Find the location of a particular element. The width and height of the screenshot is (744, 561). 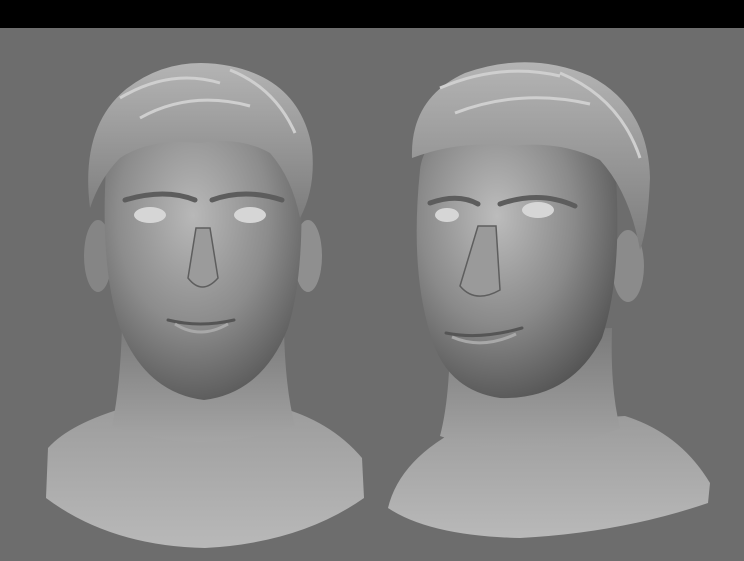

quarter-right-eye is located at coordinates (538, 210).